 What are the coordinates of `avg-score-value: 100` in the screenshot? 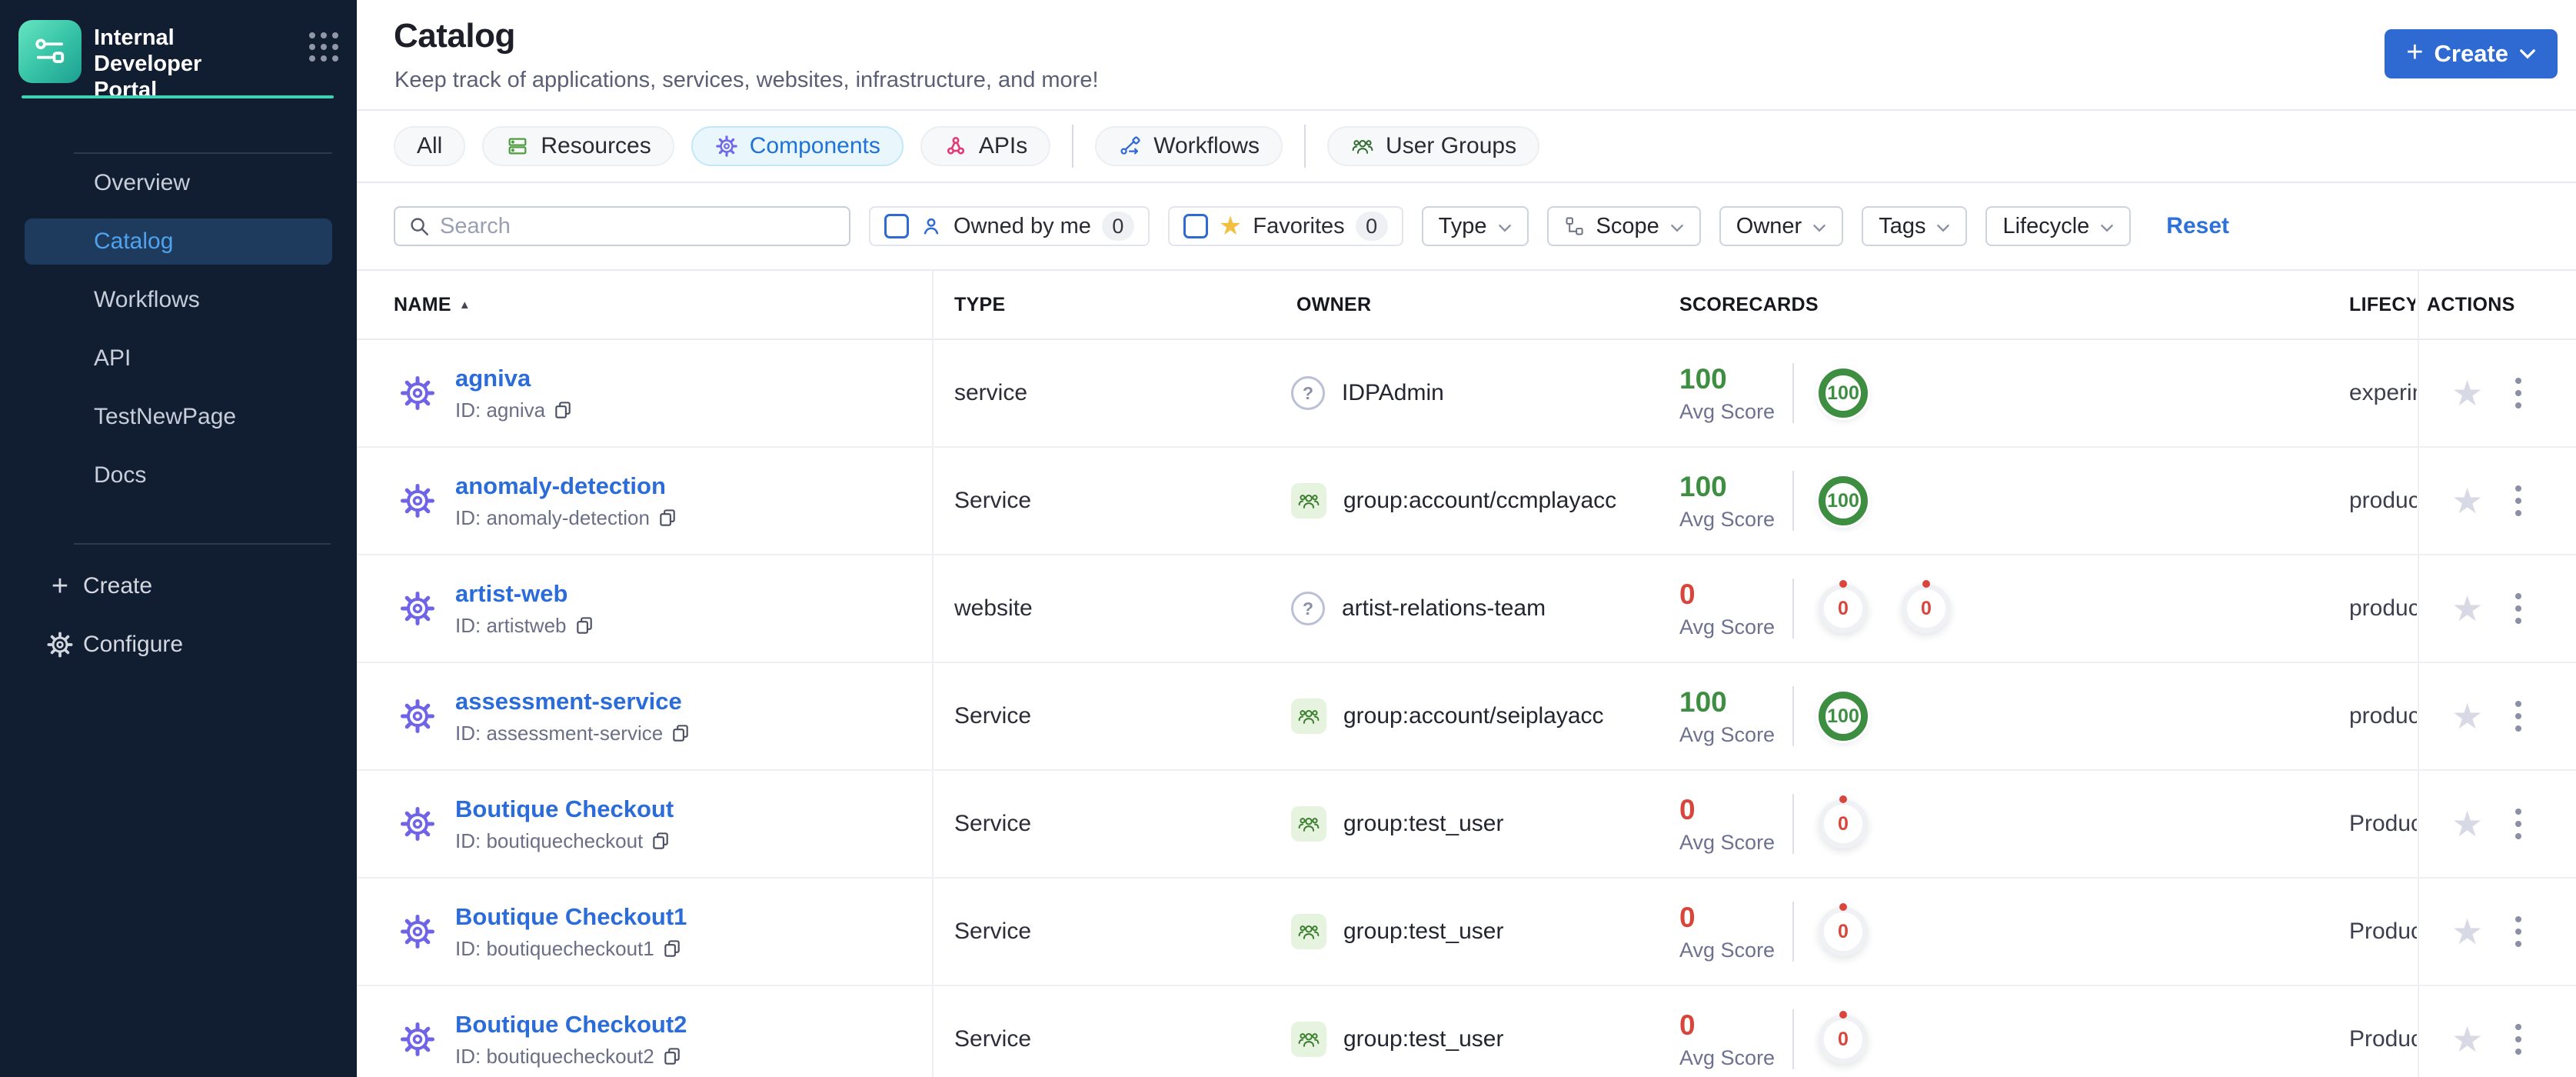 It's located at (1703, 701).